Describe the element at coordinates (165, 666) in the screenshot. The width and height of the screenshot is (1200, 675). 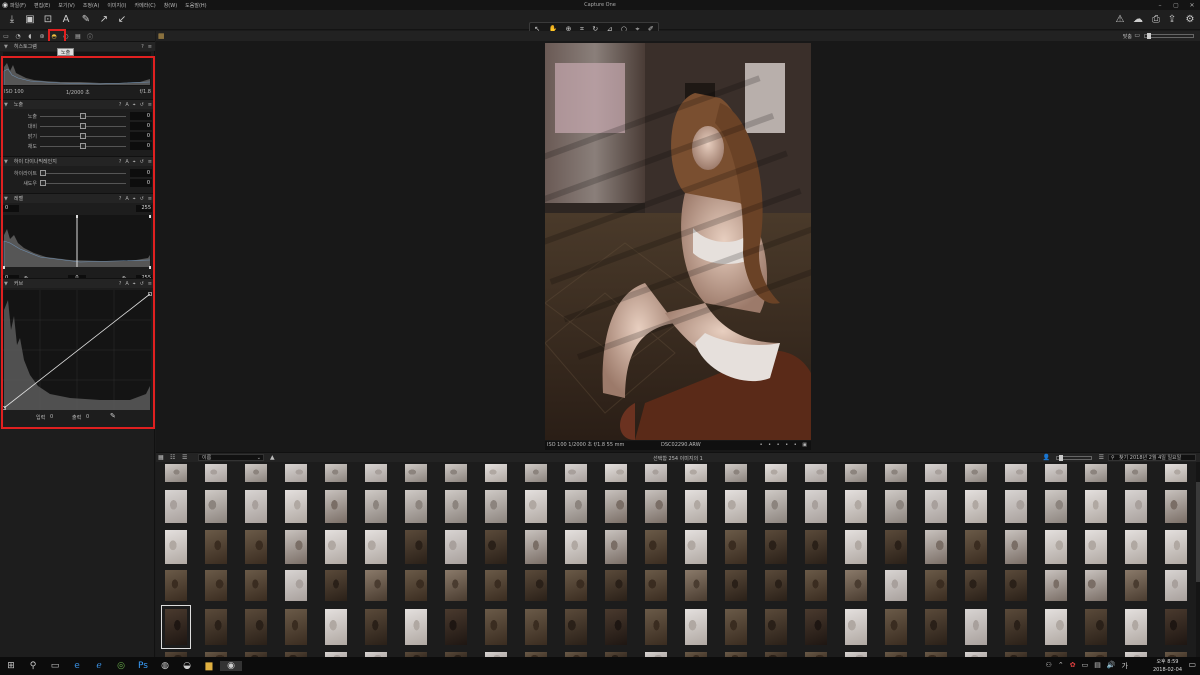
I see `app-icon-1: ◍` at that location.